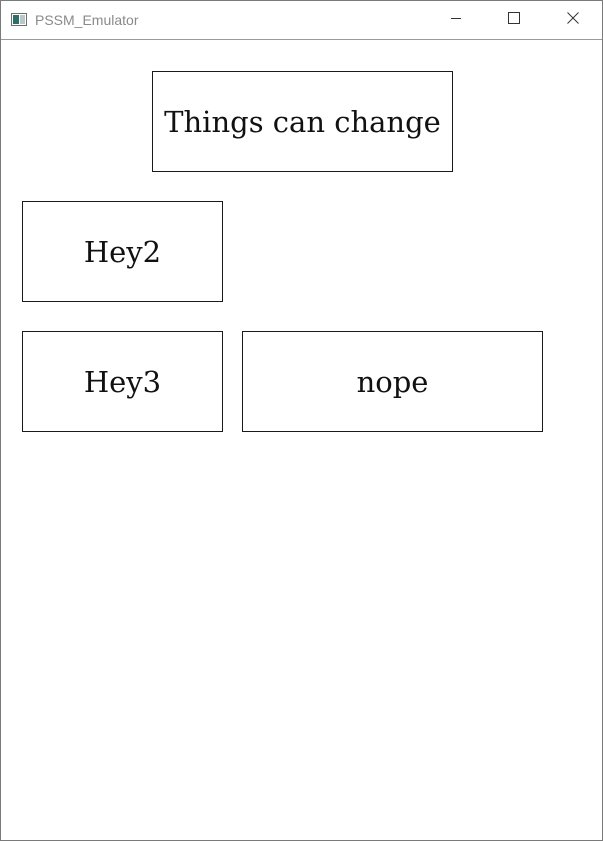  What do you see at coordinates (87, 20) in the screenshot?
I see `window-title: PSSM_Emulator` at bounding box center [87, 20].